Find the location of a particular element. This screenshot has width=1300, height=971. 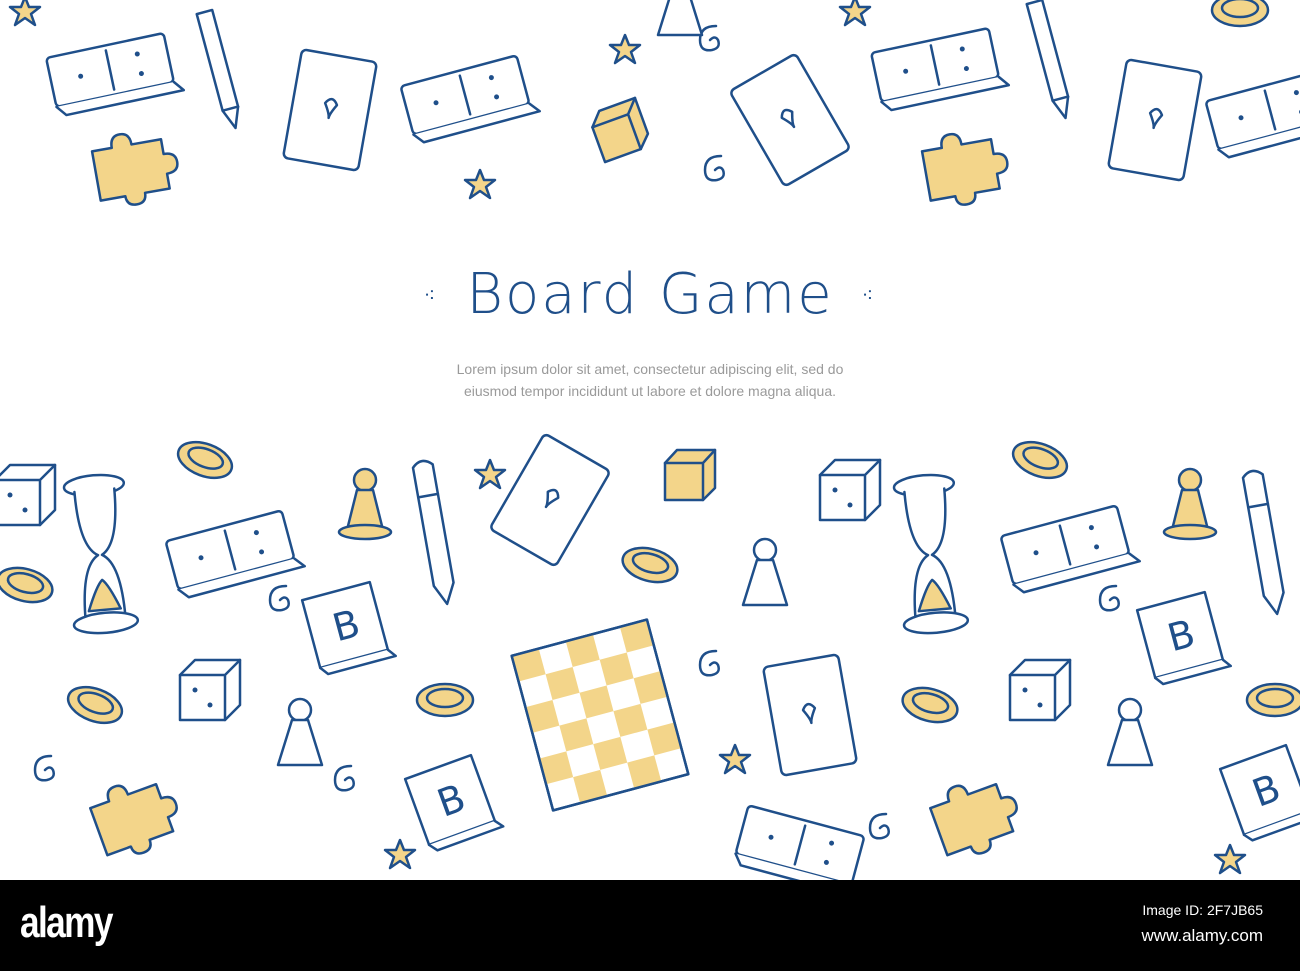

image-id: Image ID: 2F7JB65 is located at coordinates (1202, 910).